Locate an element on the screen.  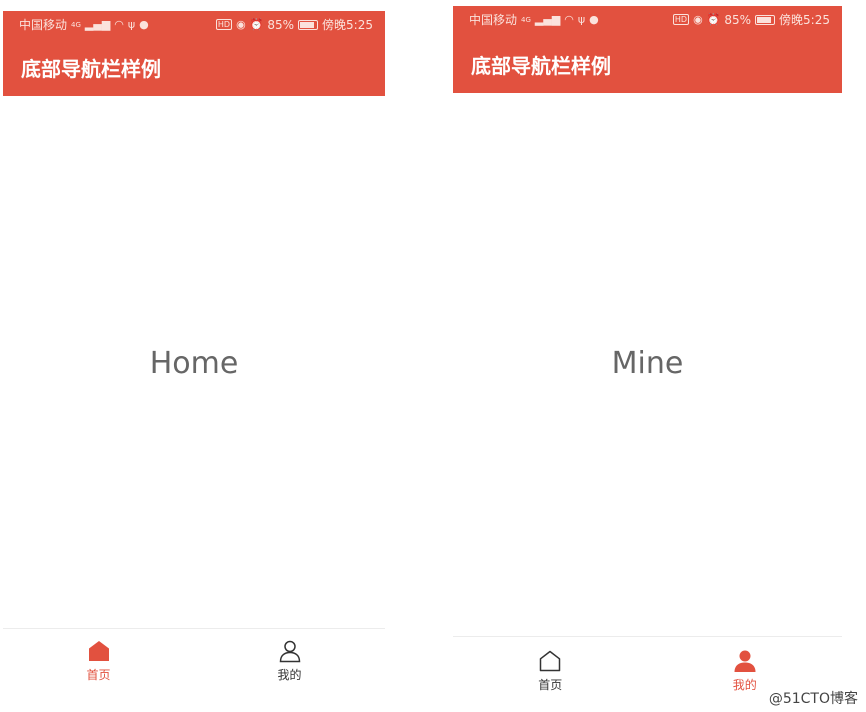
content-label: Mine is located at coordinates (647, 363).